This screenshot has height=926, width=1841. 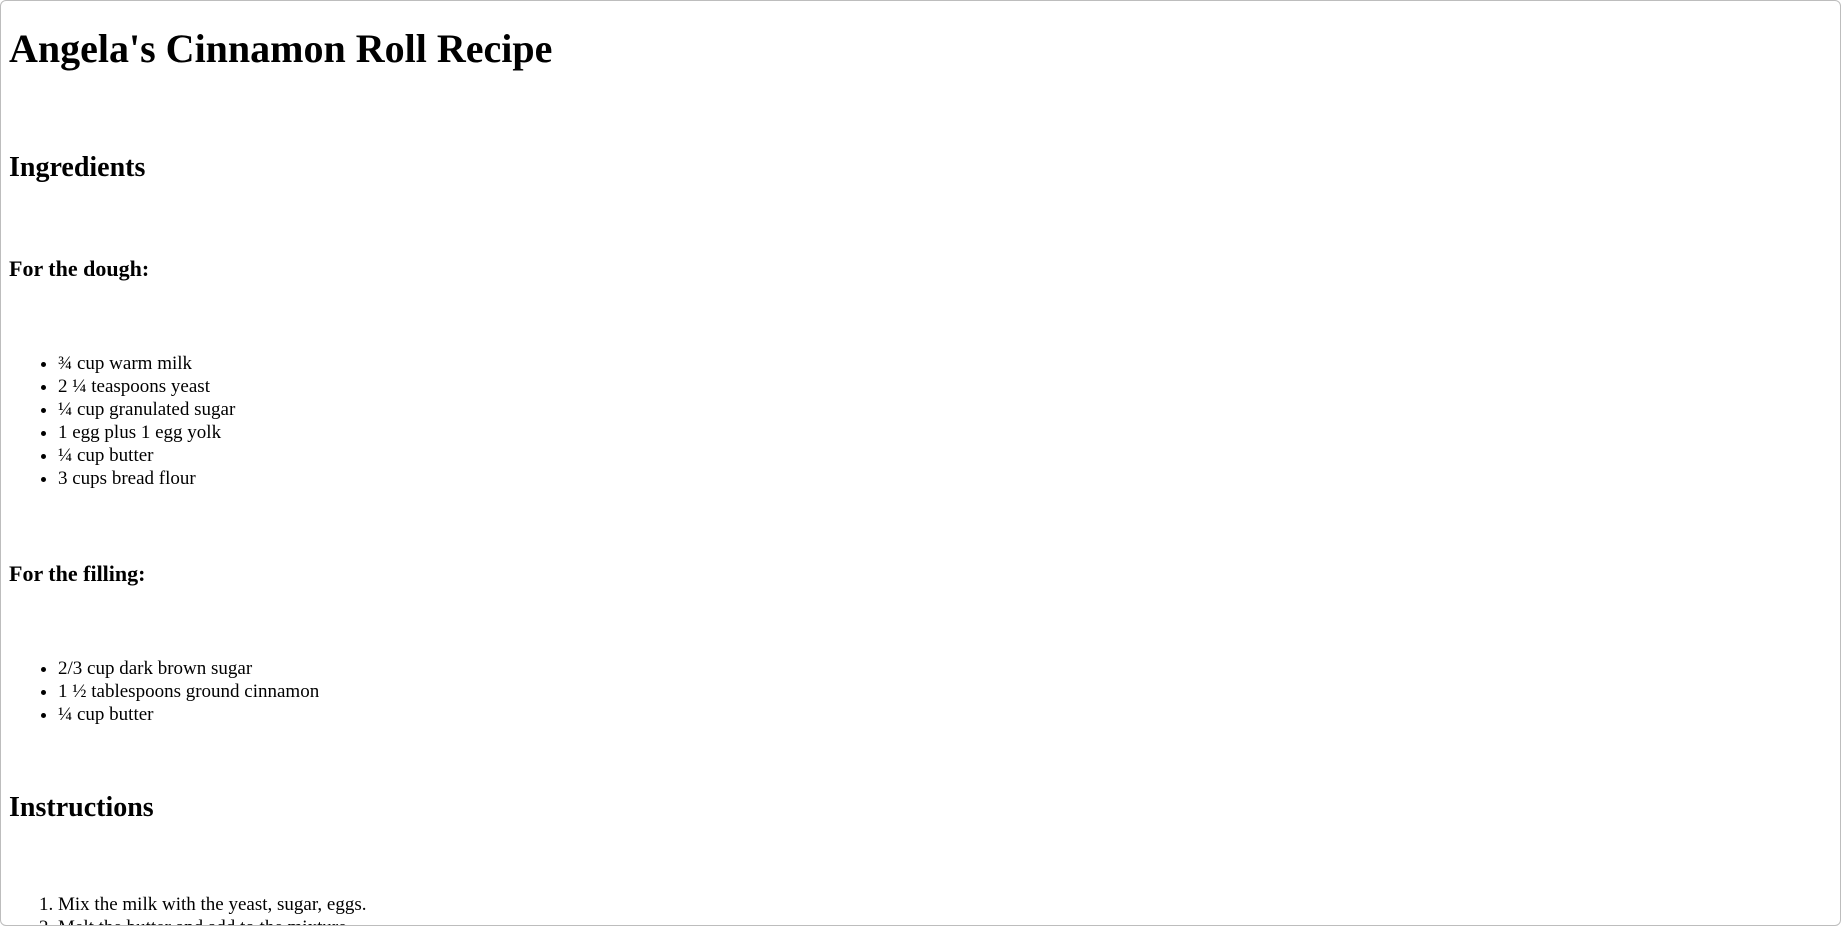 What do you see at coordinates (945, 363) in the screenshot?
I see `list-item: ¾ cup warm milk` at bounding box center [945, 363].